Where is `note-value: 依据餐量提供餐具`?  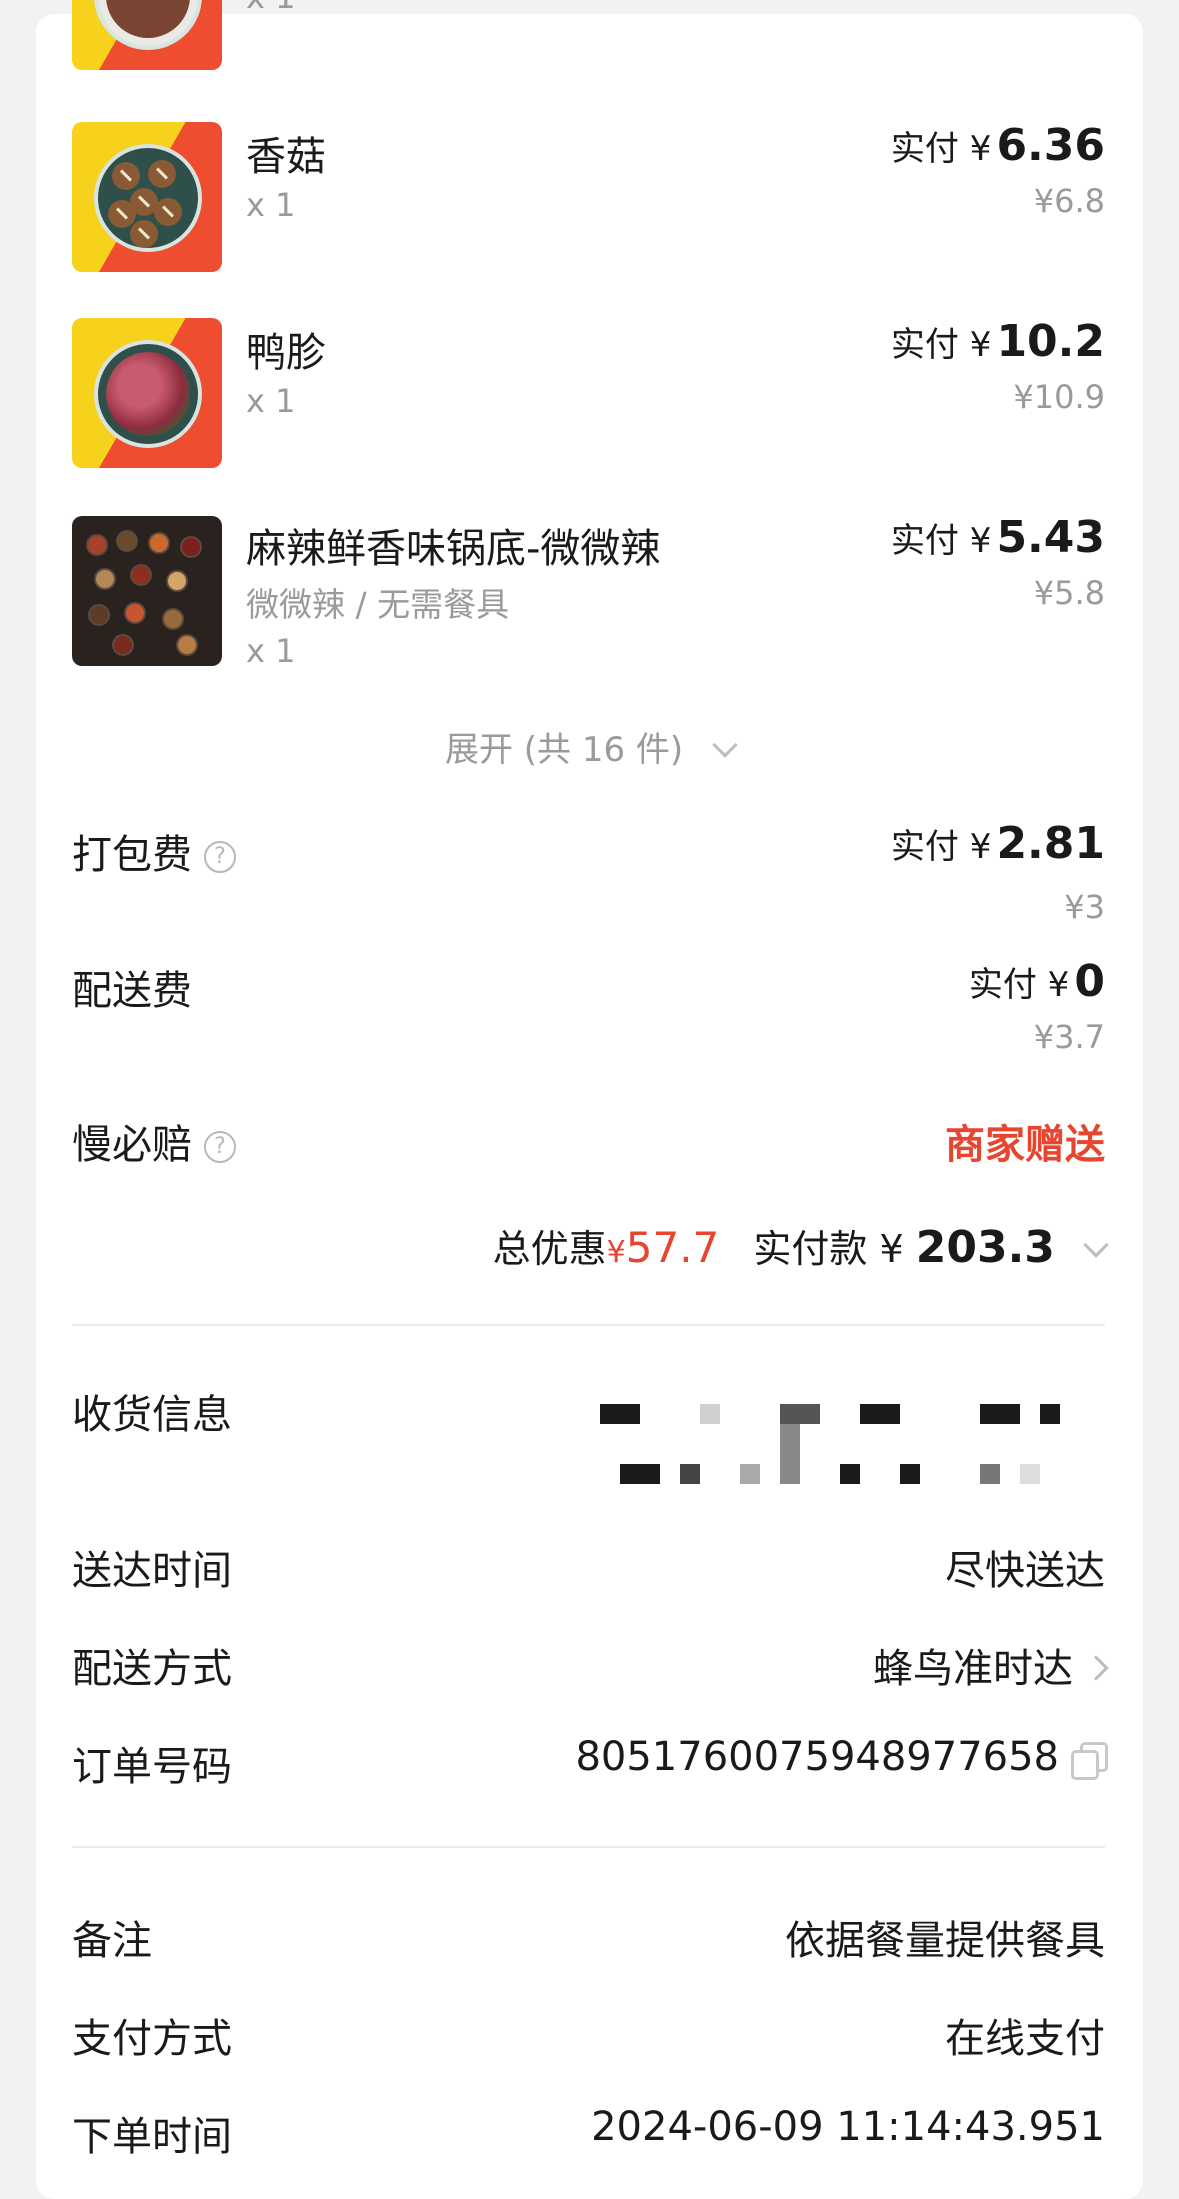 note-value: 依据餐量提供餐具 is located at coordinates (945, 1941).